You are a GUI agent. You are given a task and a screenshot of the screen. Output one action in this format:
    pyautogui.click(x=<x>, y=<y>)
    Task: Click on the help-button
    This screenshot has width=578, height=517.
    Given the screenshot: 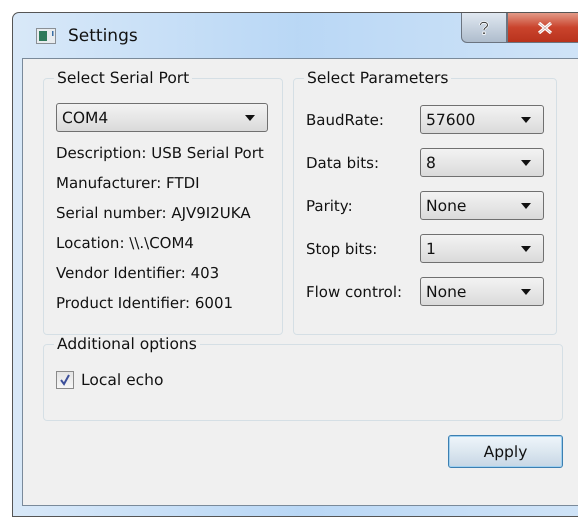 What is the action you would take?
    pyautogui.click(x=484, y=28)
    